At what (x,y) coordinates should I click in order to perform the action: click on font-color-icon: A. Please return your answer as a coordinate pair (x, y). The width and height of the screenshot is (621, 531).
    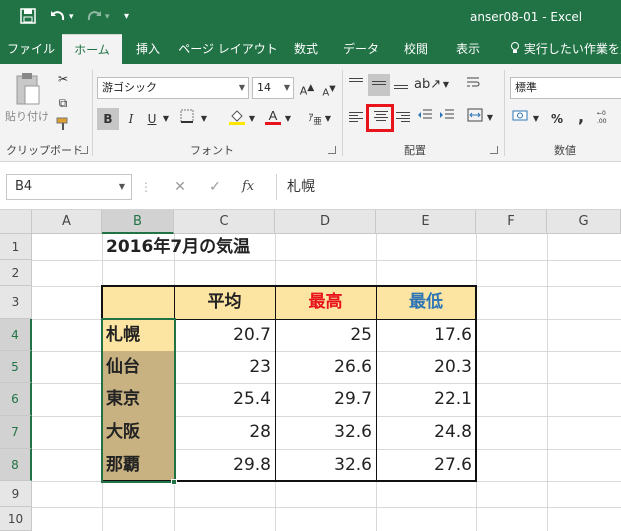
    Looking at the image, I should click on (273, 119).